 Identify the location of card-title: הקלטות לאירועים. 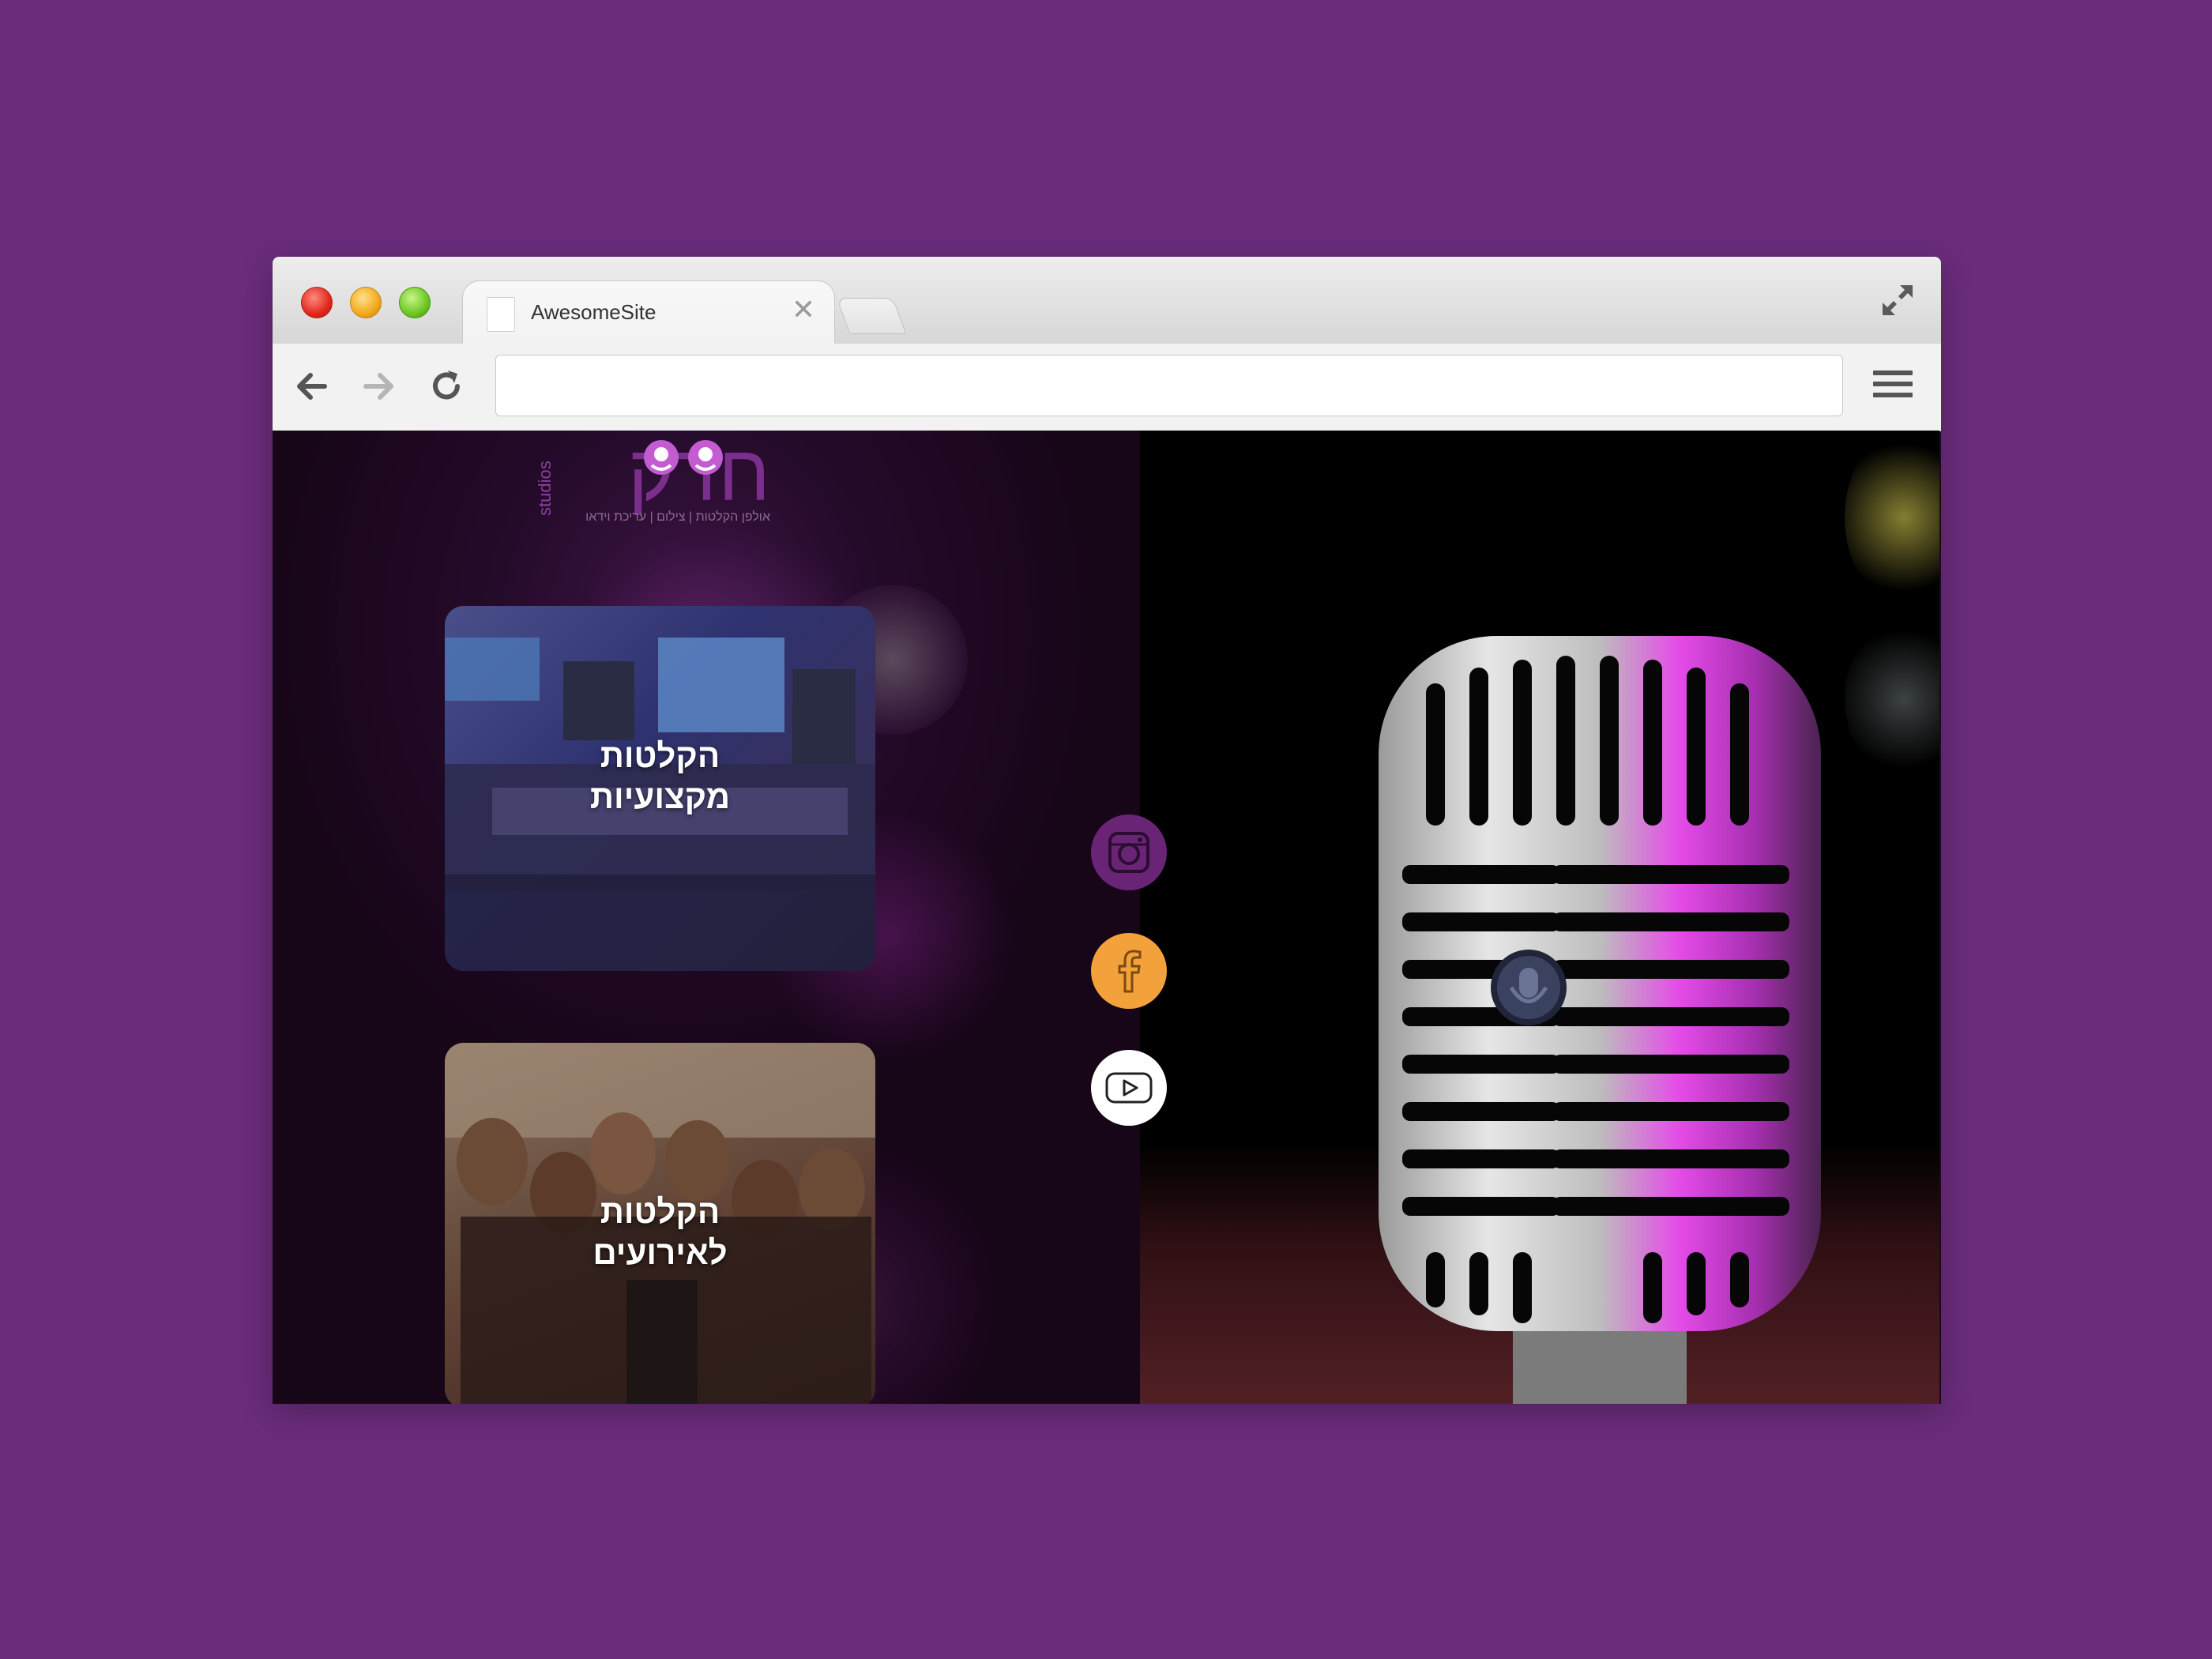
(660, 1232).